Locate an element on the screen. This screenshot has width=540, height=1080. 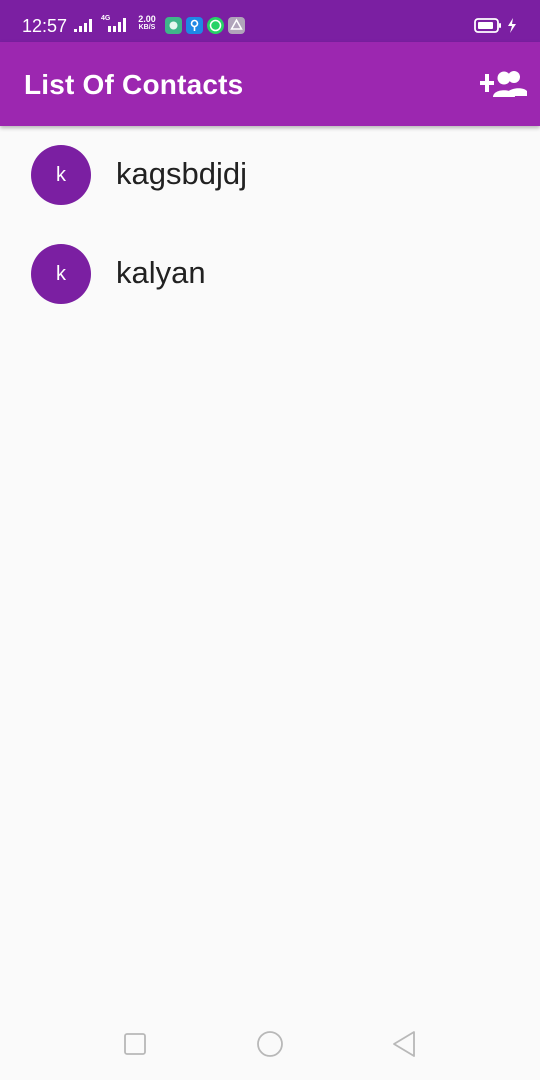
network-speed-value: 2.00 is located at coordinates (147, 19).